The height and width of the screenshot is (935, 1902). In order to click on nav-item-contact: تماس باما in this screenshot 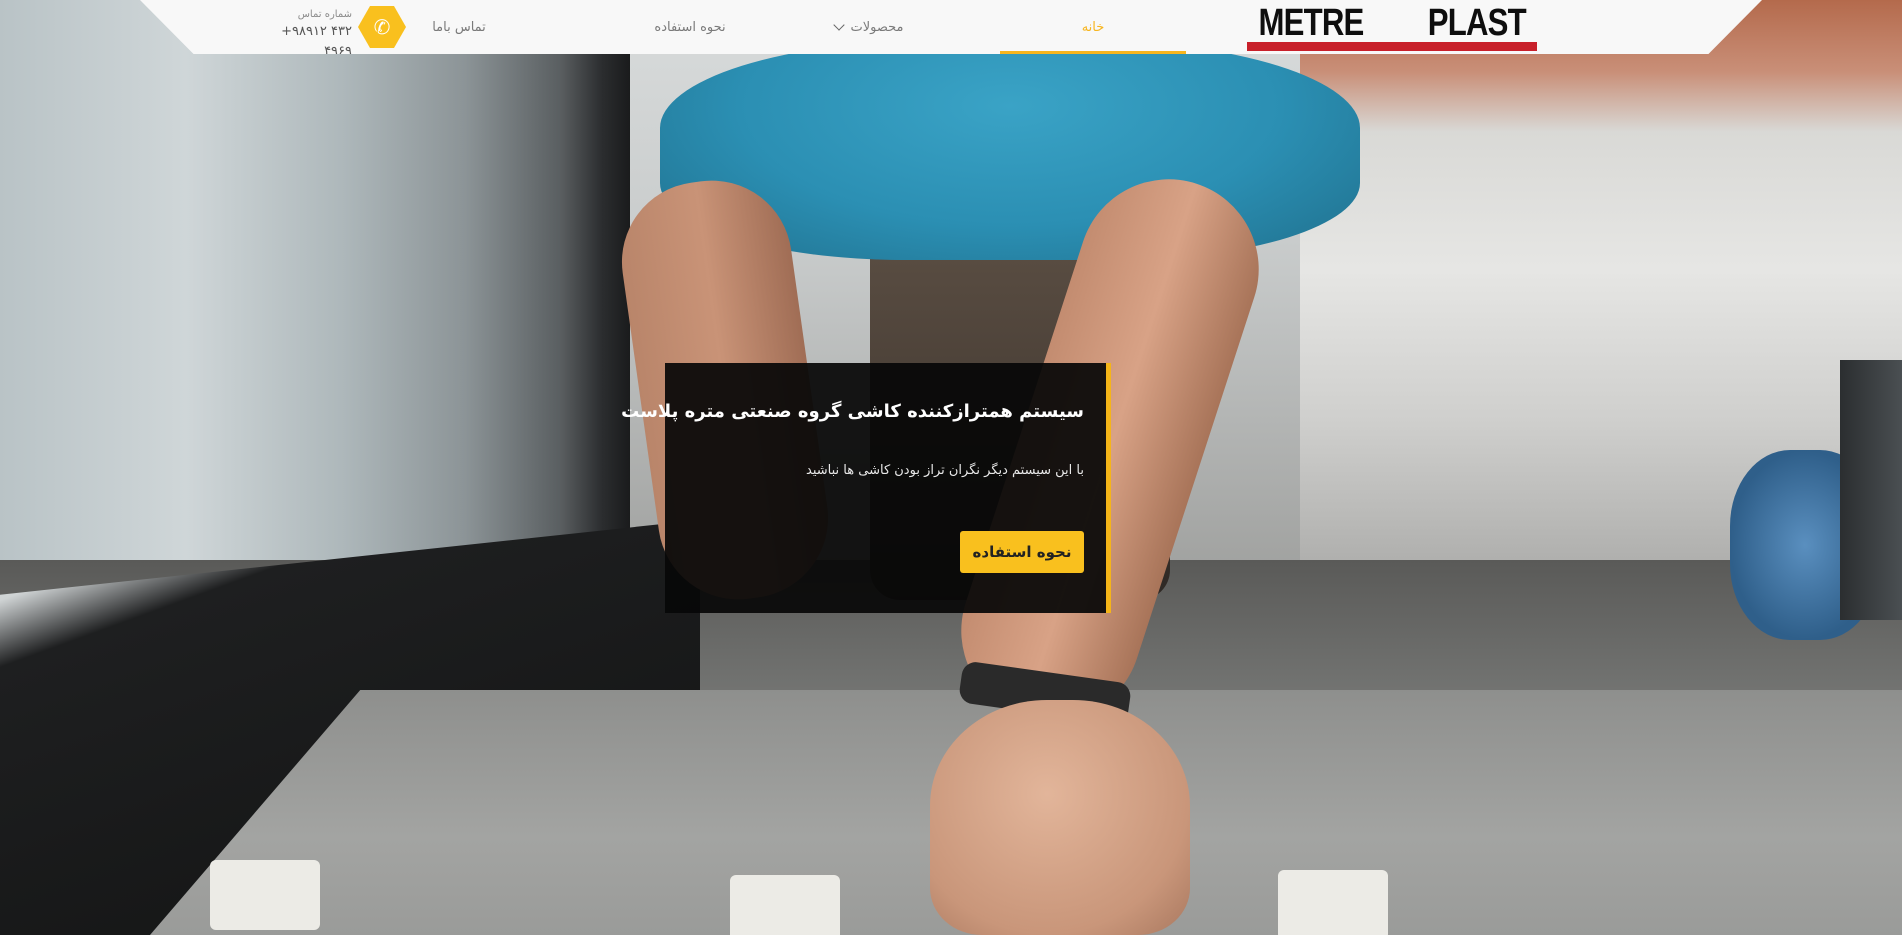, I will do `click(459, 27)`.